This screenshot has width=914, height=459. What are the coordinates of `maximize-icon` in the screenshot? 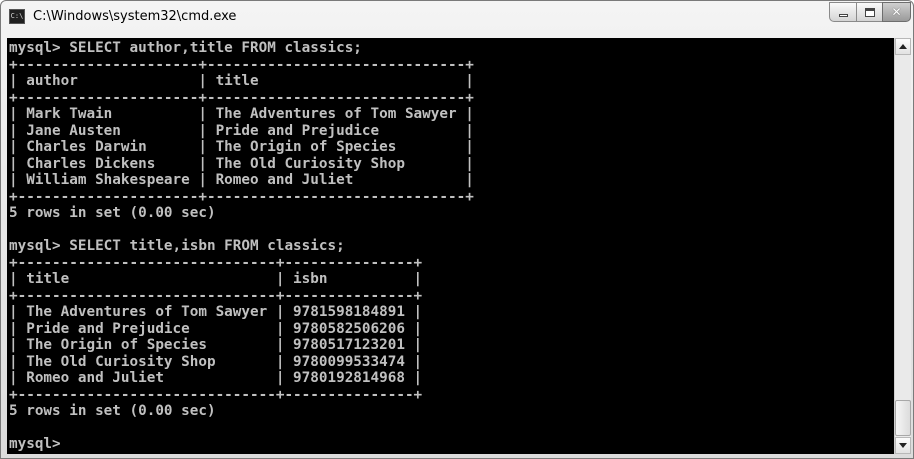 It's located at (869, 12).